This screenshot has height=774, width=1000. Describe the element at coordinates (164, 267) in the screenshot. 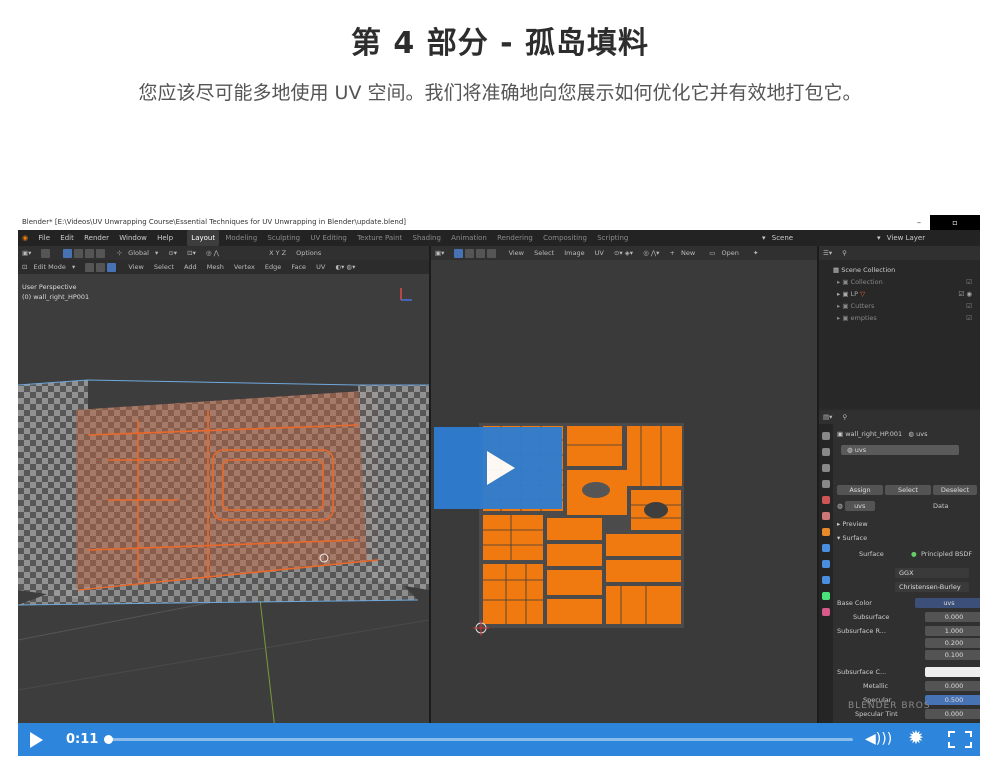

I see `vp-menu-select: Select` at that location.